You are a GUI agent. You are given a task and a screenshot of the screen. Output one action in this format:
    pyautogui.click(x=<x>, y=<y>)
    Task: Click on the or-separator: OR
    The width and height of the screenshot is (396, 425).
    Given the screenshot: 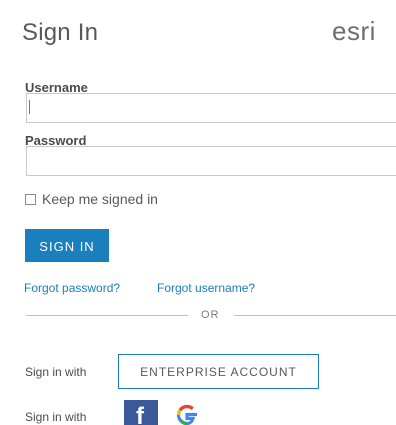 What is the action you would take?
    pyautogui.click(x=210, y=315)
    